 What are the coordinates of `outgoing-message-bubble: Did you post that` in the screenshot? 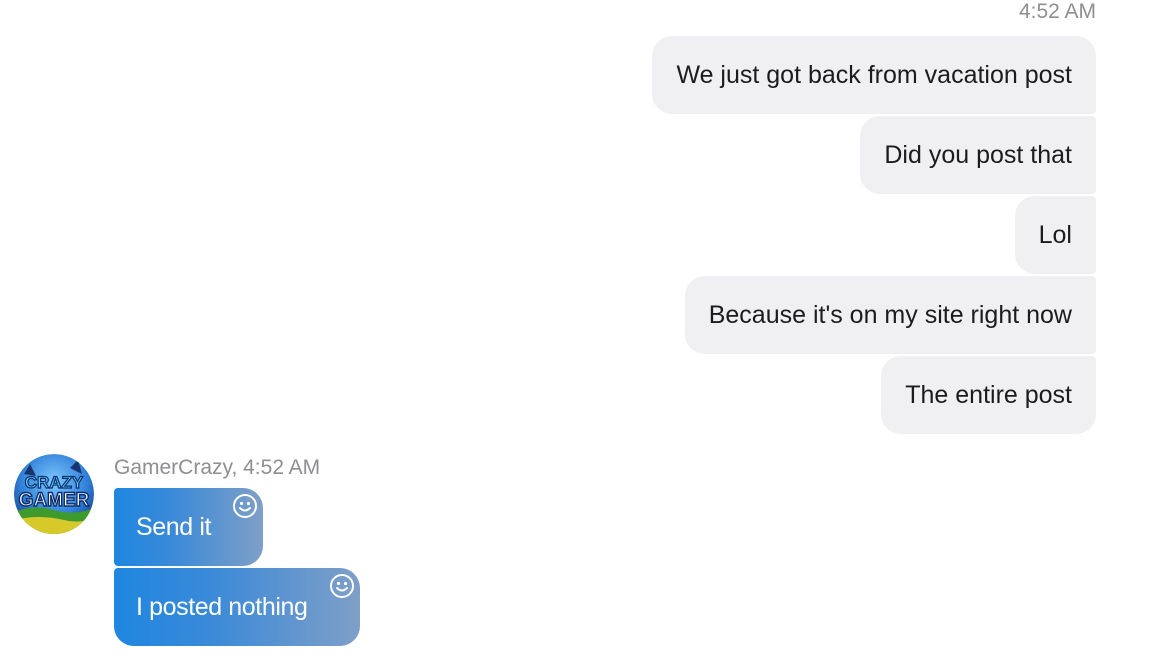 It's located at (978, 155).